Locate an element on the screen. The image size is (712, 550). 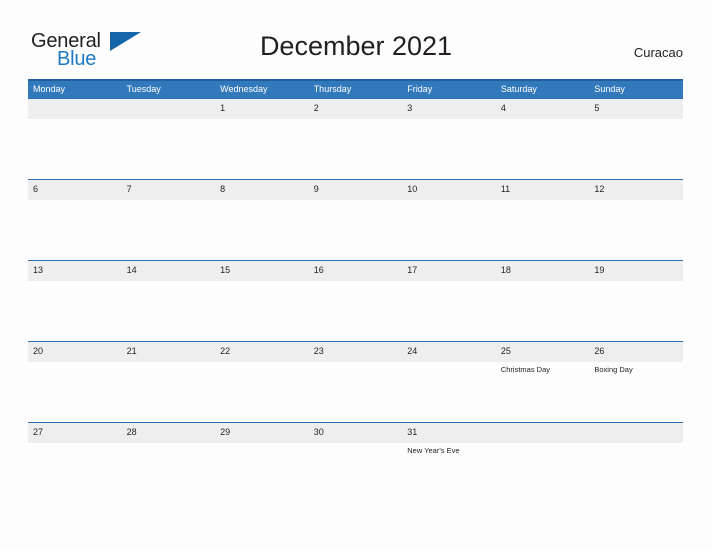
weekday-header-friday: Friday is located at coordinates (420, 89).